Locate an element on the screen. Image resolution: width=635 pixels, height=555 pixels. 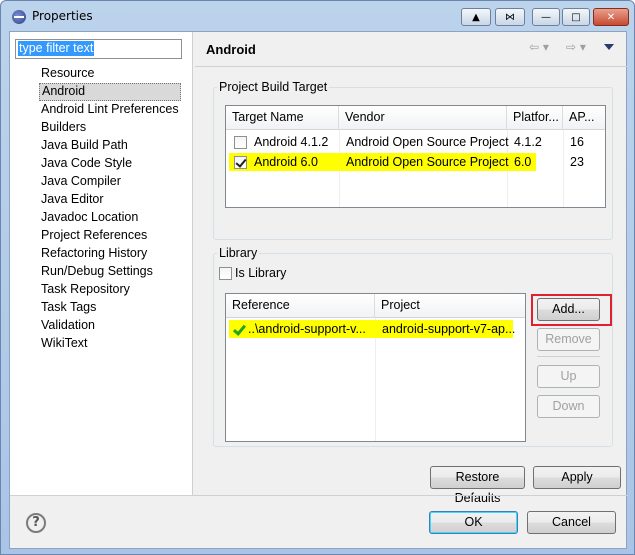
filter-placeholder: type filter text is located at coordinates (56, 48).